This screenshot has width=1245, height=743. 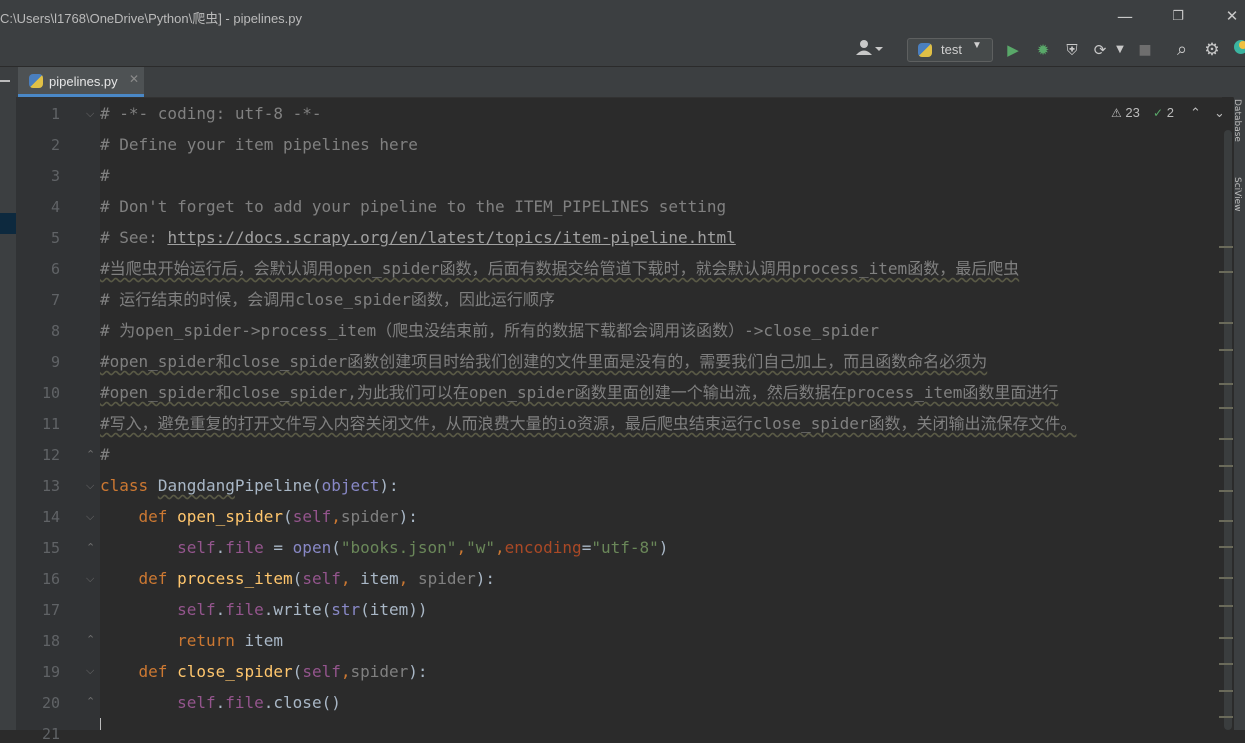 I want to click on line-number: 6, so click(x=55, y=269).